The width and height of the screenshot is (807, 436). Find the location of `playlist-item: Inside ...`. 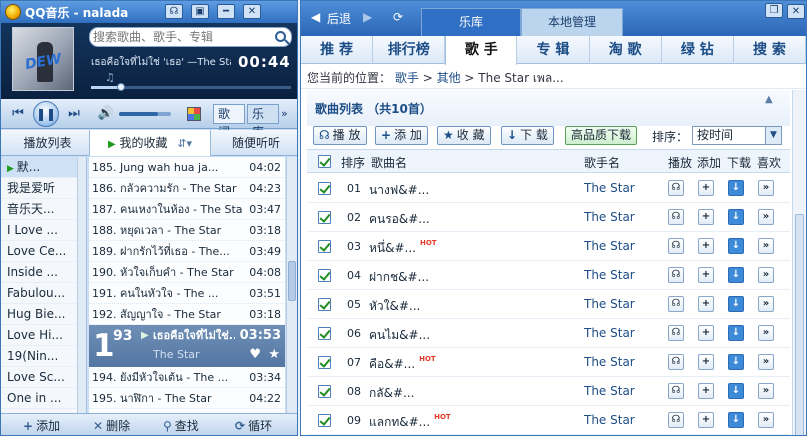

playlist-item: Inside ... is located at coordinates (43, 272).